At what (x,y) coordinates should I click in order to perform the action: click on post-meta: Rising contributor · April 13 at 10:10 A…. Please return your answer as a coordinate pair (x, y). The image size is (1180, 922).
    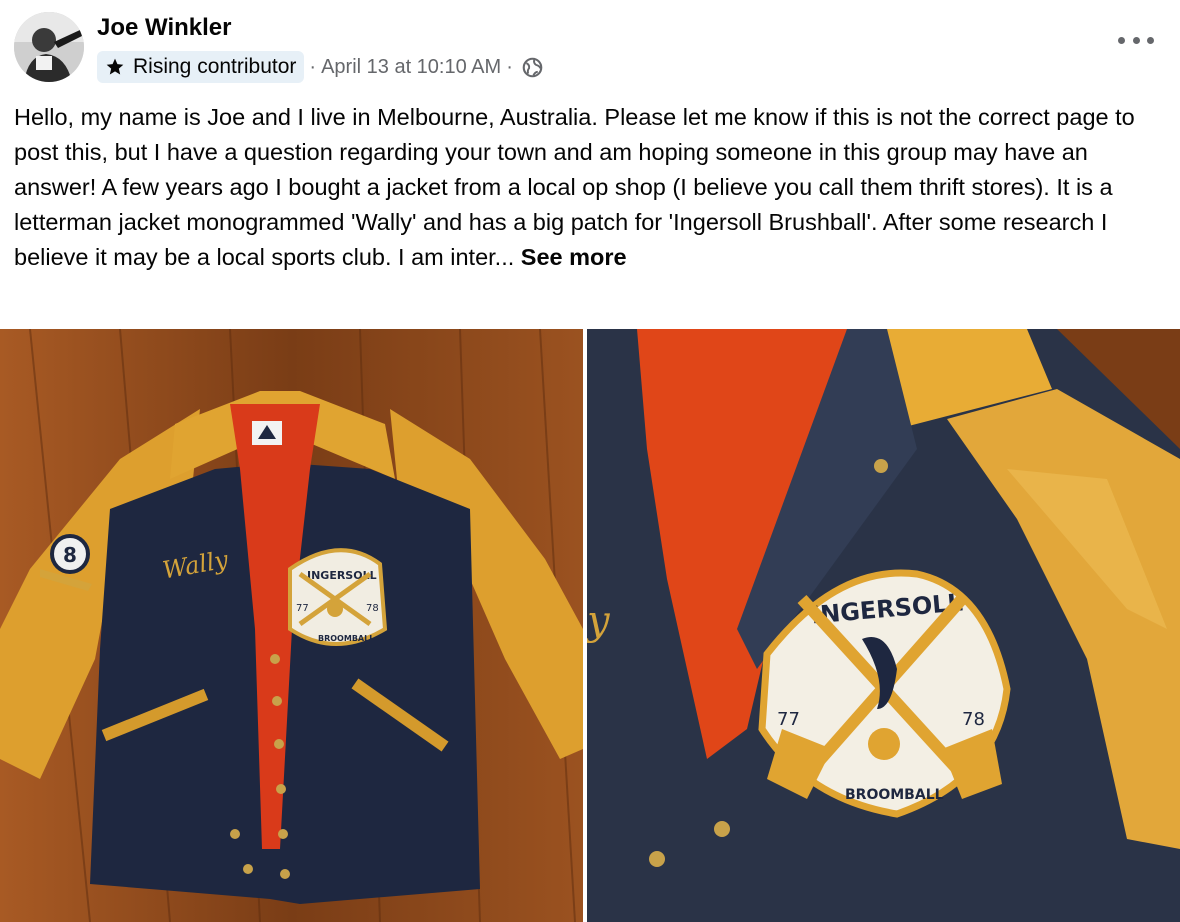
    Looking at the image, I should click on (320, 67).